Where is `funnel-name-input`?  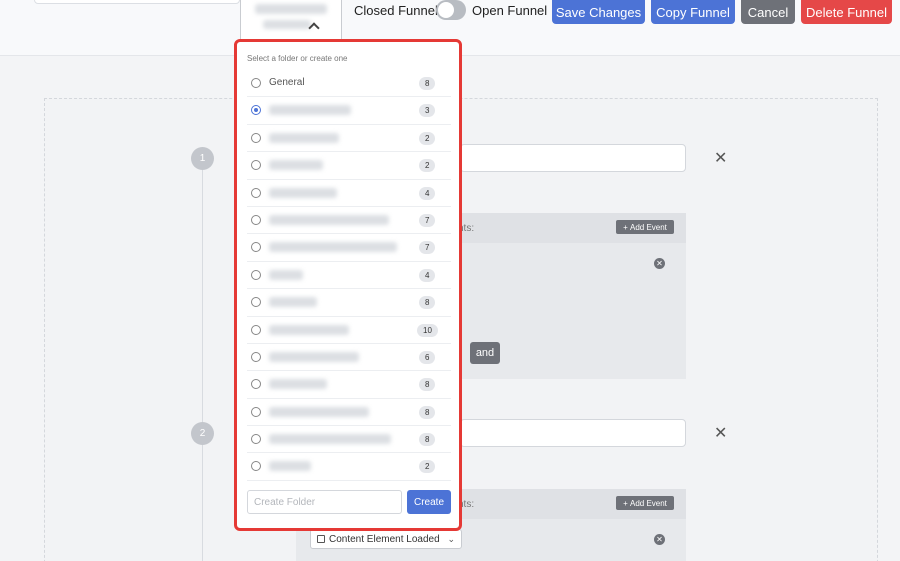
funnel-name-input is located at coordinates (137, 2).